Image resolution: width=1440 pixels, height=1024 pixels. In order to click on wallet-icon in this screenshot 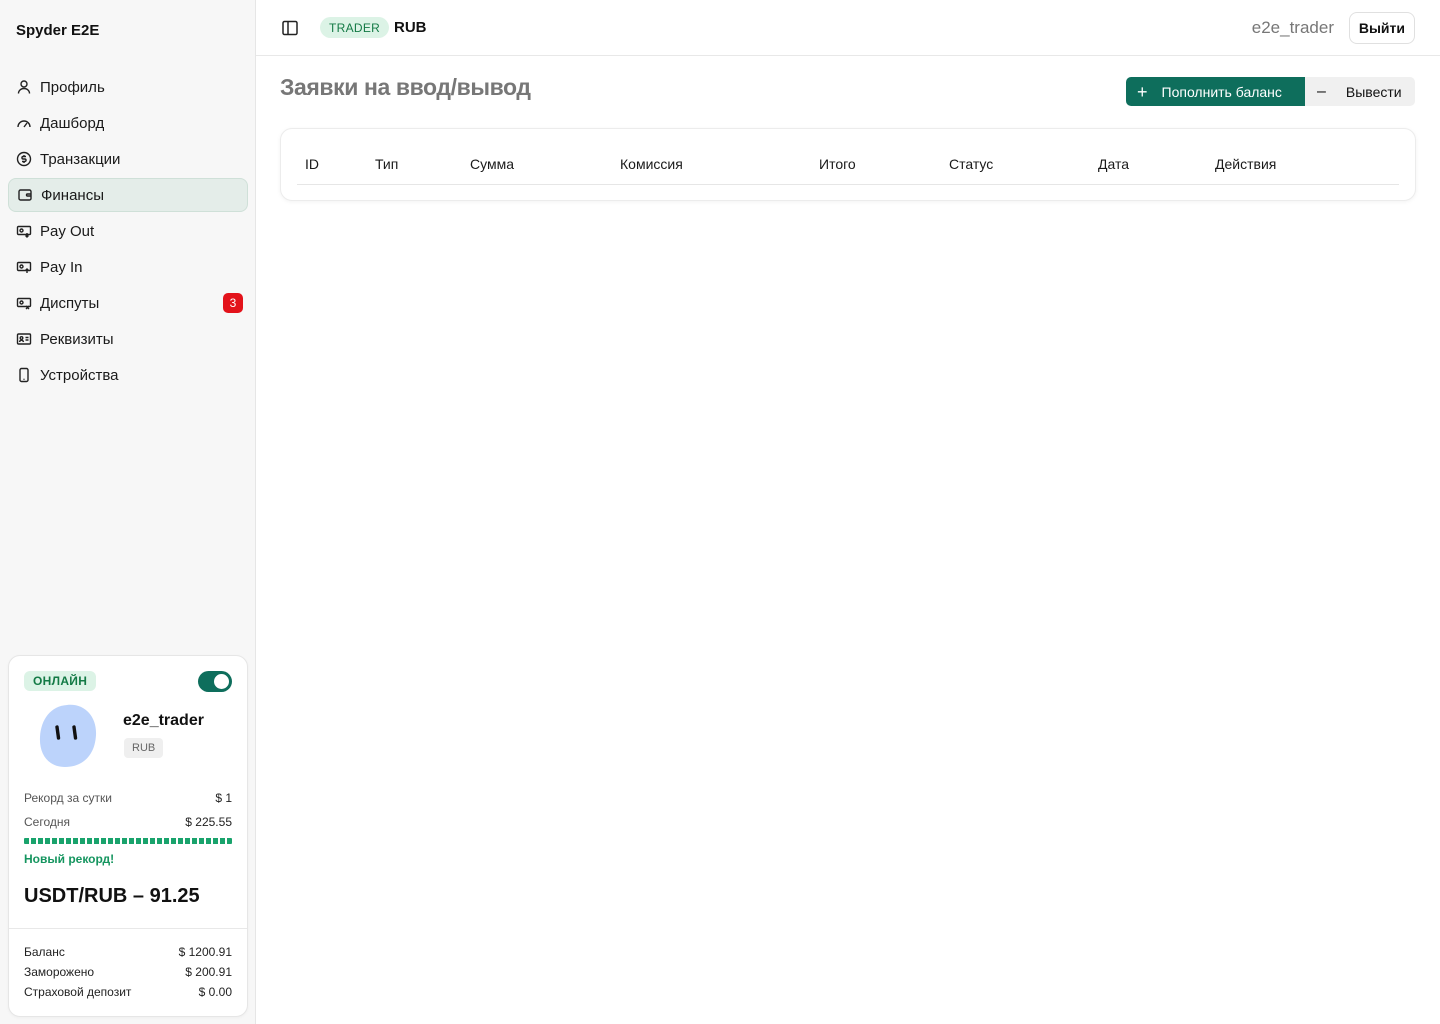, I will do `click(25, 195)`.